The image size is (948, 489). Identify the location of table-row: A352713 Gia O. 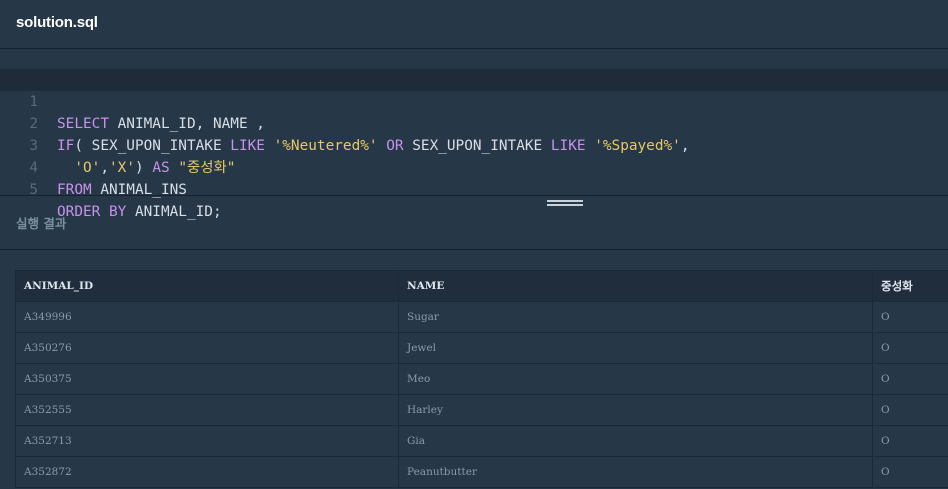
(481, 441).